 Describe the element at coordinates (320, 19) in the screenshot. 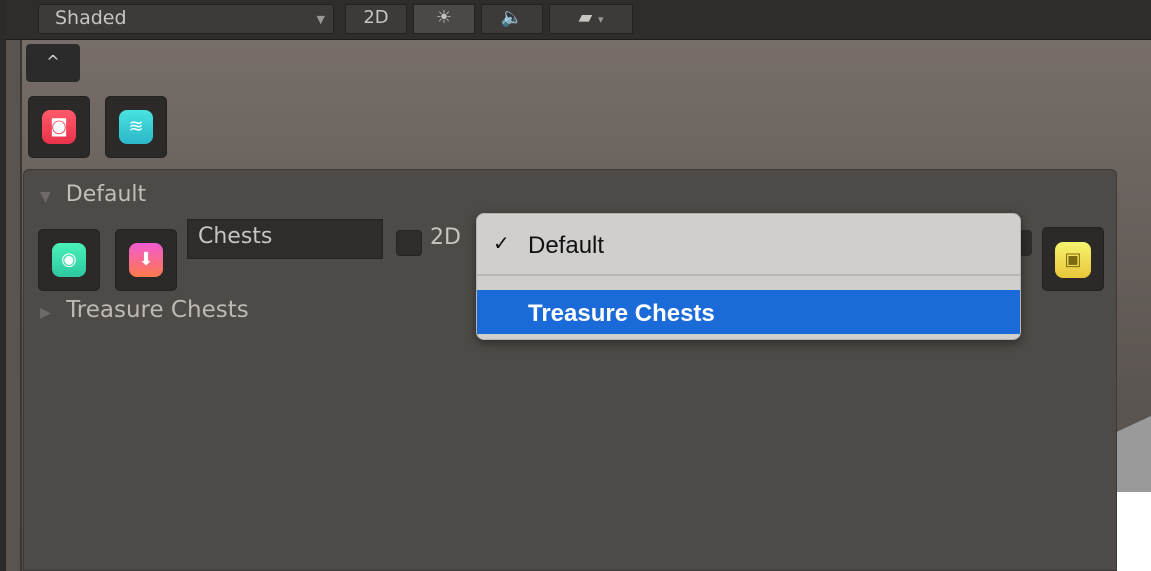

I see `dropdown-arrow-icon: ▼` at that location.